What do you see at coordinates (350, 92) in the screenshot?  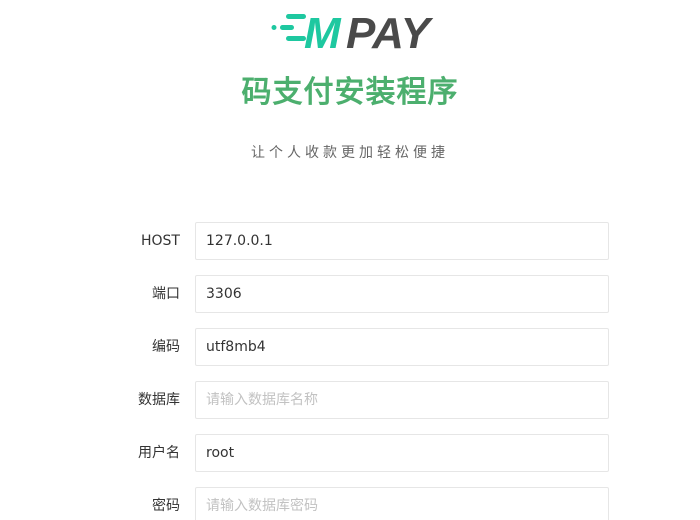 I see `page-title: 码支付安装程序` at bounding box center [350, 92].